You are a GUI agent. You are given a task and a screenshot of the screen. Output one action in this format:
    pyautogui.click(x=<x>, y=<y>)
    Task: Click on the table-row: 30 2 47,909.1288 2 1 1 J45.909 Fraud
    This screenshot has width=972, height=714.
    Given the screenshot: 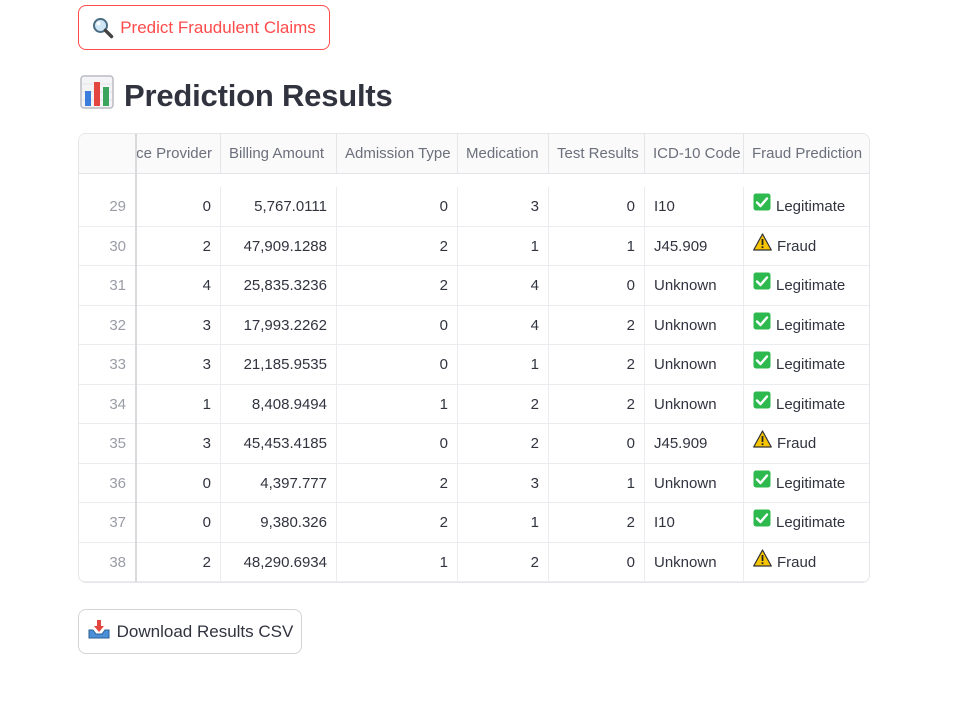 What is the action you would take?
    pyautogui.click(x=474, y=246)
    